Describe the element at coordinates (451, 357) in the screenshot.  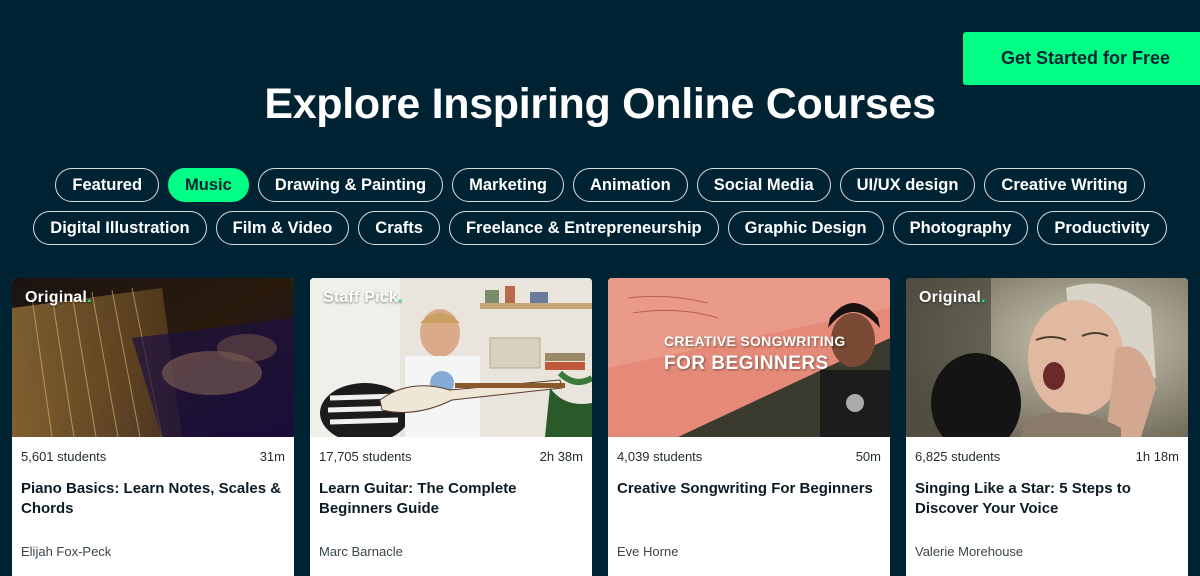
I see `course-thumbnail: Staff Pick.` at that location.